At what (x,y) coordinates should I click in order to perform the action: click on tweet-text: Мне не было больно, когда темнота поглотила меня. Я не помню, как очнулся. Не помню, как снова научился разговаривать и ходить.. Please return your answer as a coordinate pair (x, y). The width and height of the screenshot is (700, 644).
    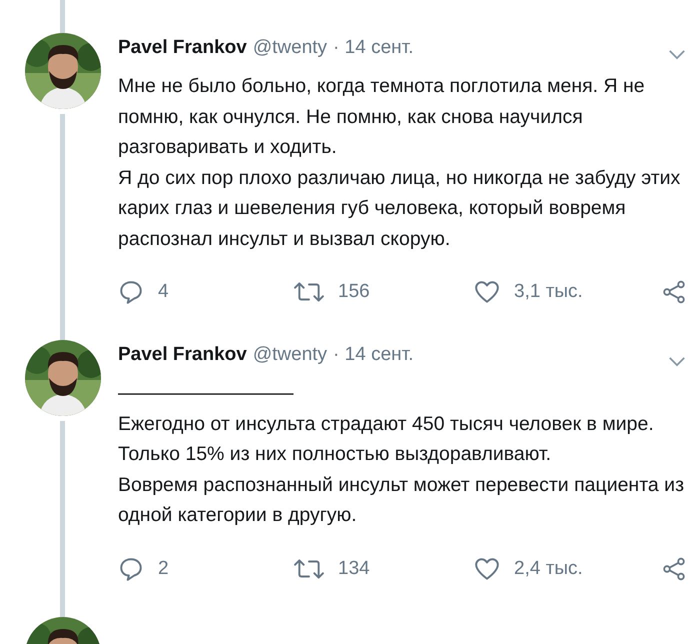
    Looking at the image, I should click on (382, 117).